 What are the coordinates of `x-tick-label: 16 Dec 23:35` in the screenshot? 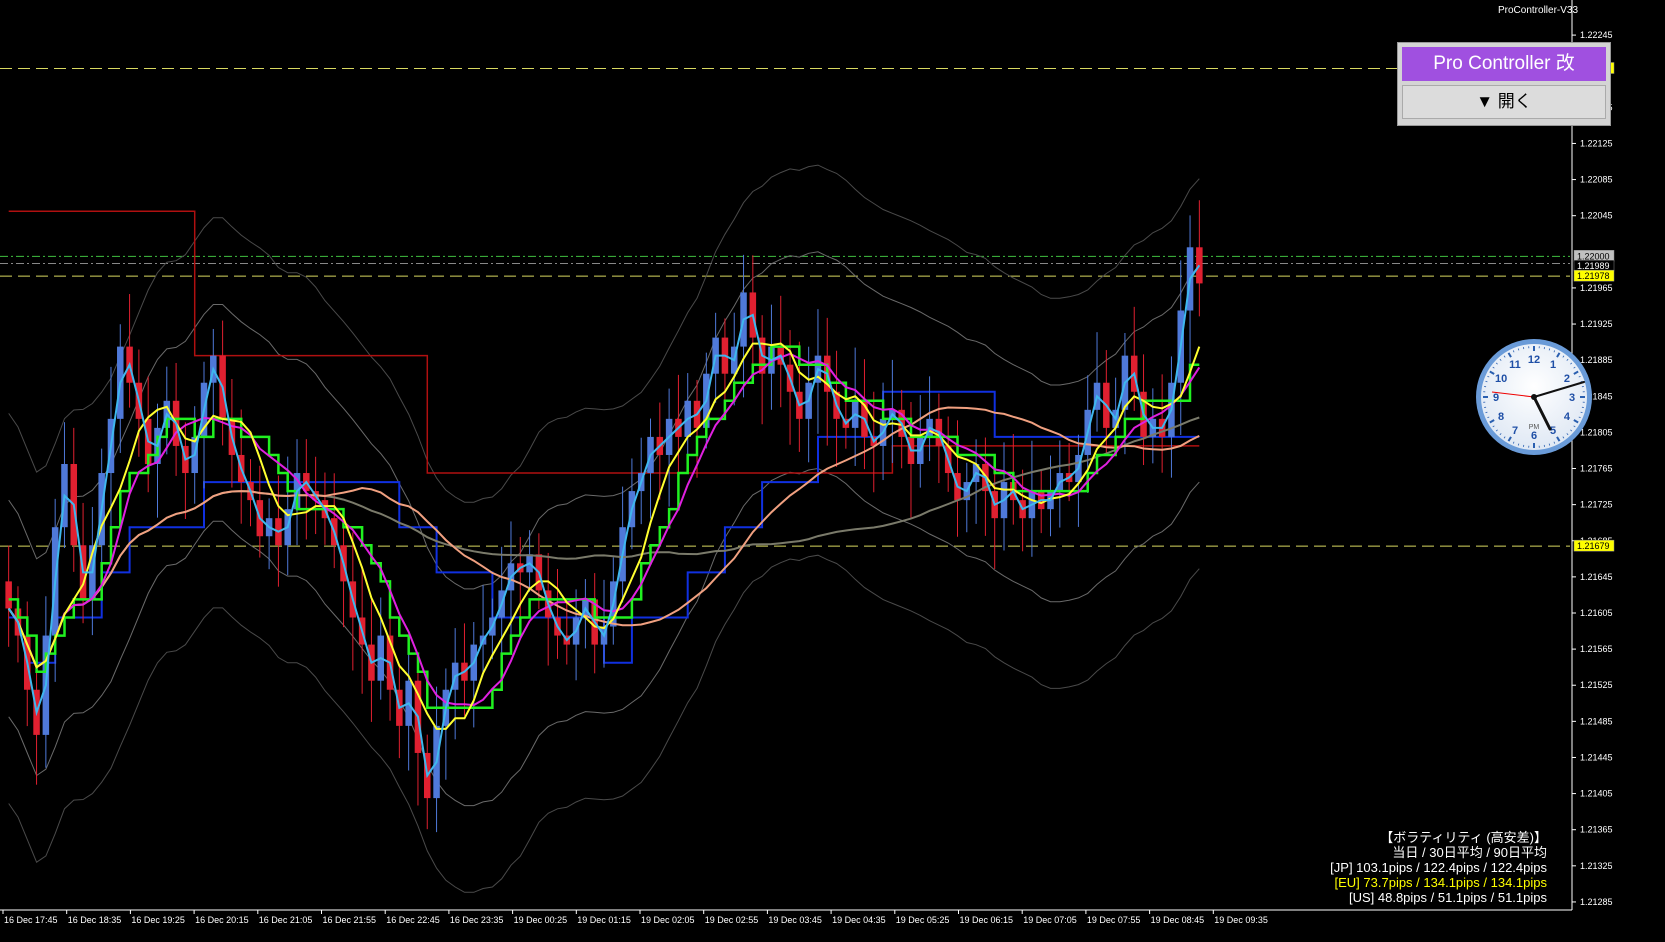 It's located at (477, 920).